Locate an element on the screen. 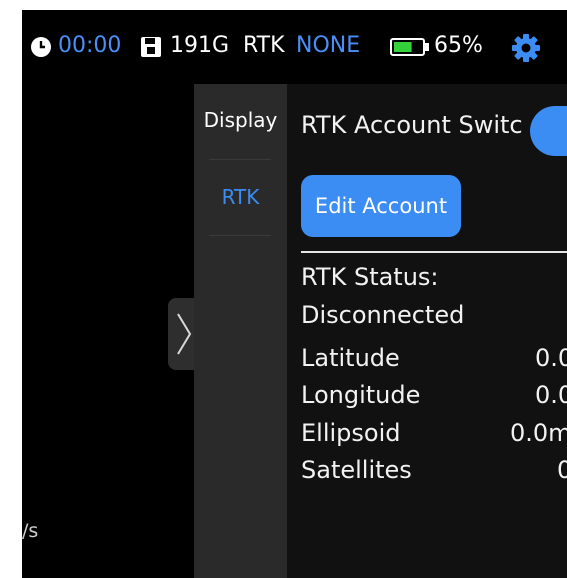  rtk-status-value: NONE is located at coordinates (328, 45).